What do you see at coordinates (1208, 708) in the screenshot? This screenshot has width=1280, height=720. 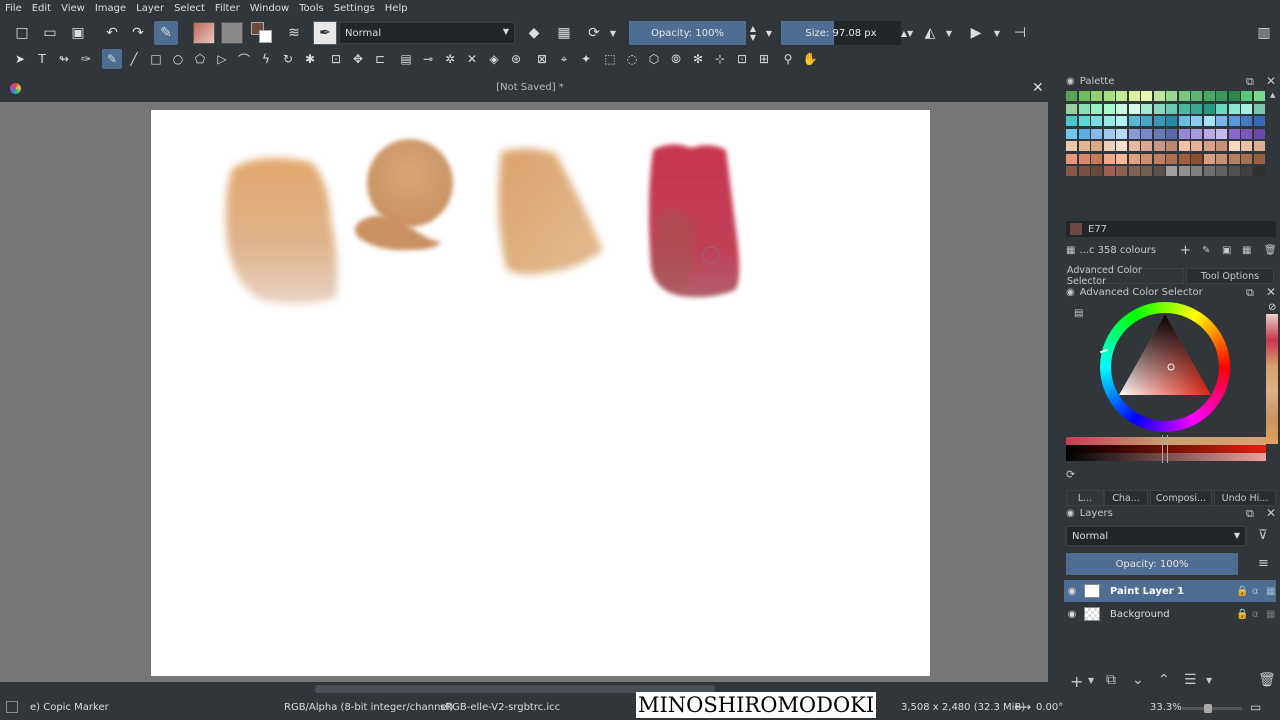 I see `zoom-slider-handle` at bounding box center [1208, 708].